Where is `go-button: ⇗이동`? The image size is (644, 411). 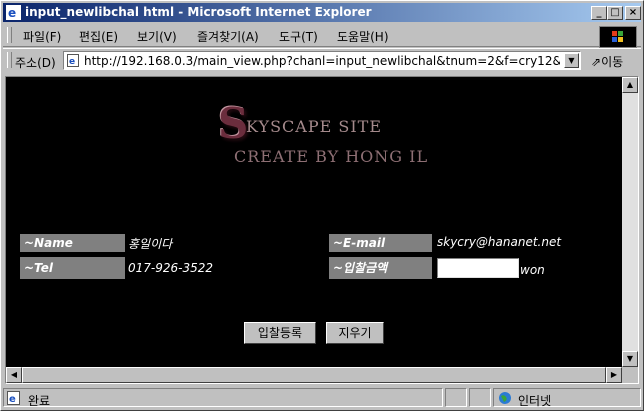
go-button: ⇗이동 is located at coordinates (607, 61).